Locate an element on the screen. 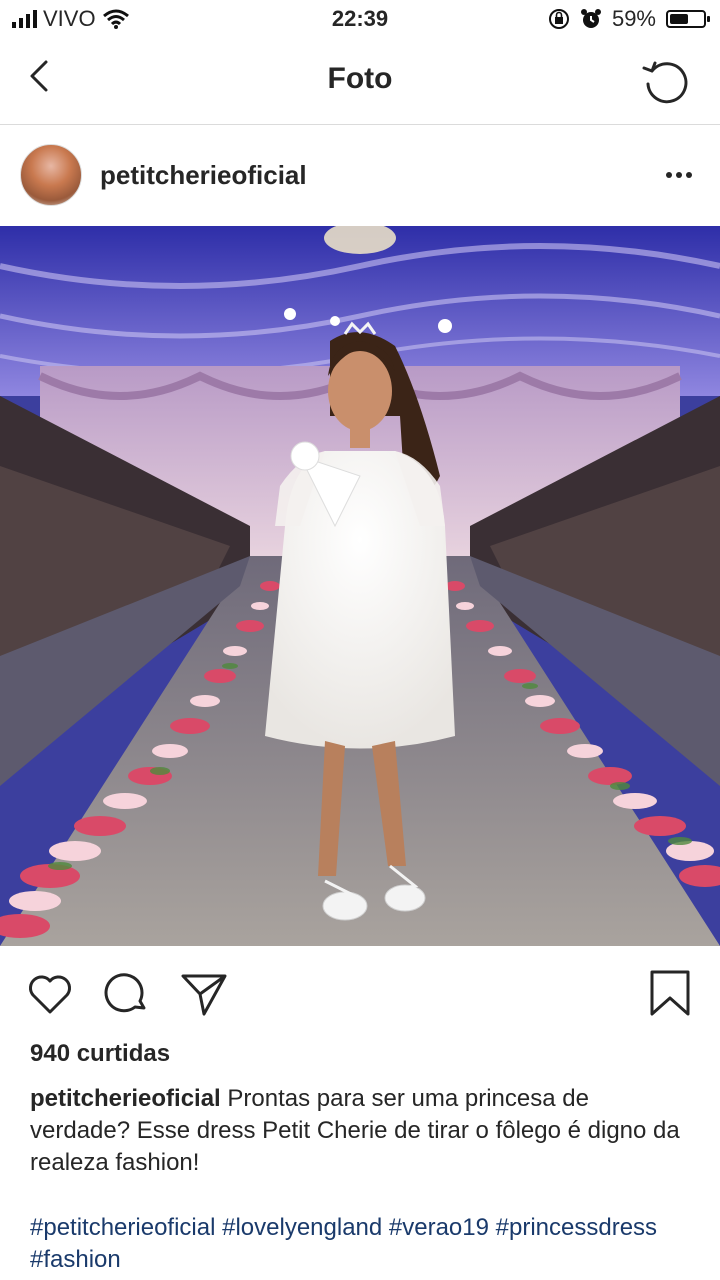 This screenshot has width=720, height=1280. battery-percent: 59% is located at coordinates (633, 18).